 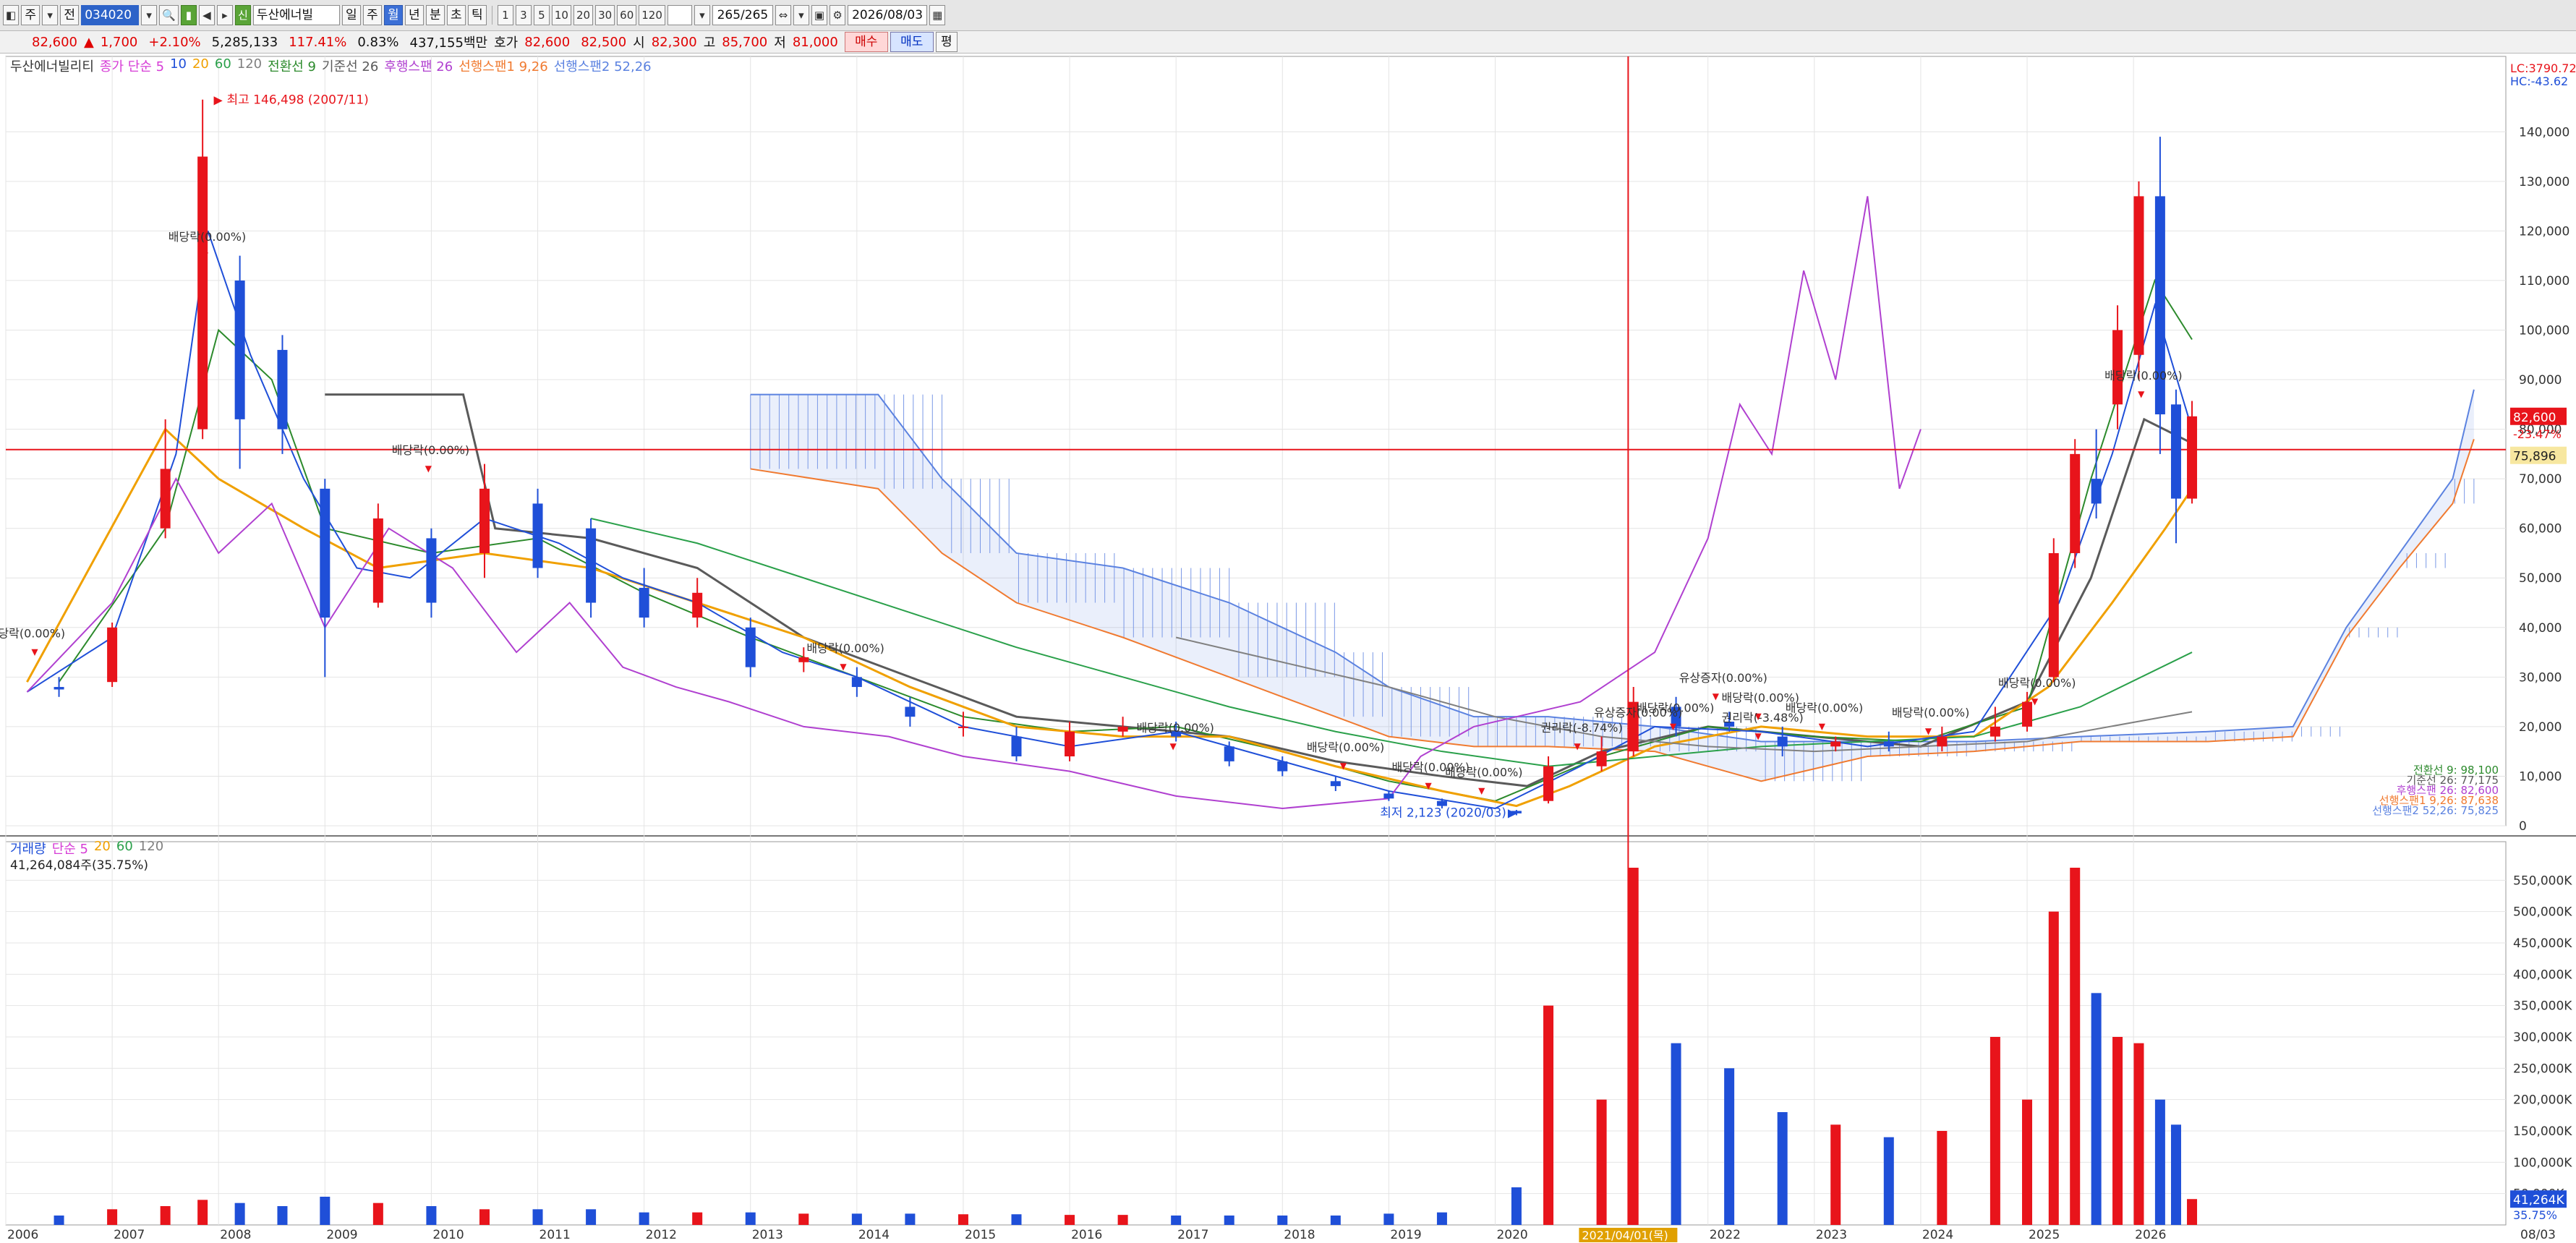 I want to click on prev-stock-icon: ◀, so click(x=207, y=15).